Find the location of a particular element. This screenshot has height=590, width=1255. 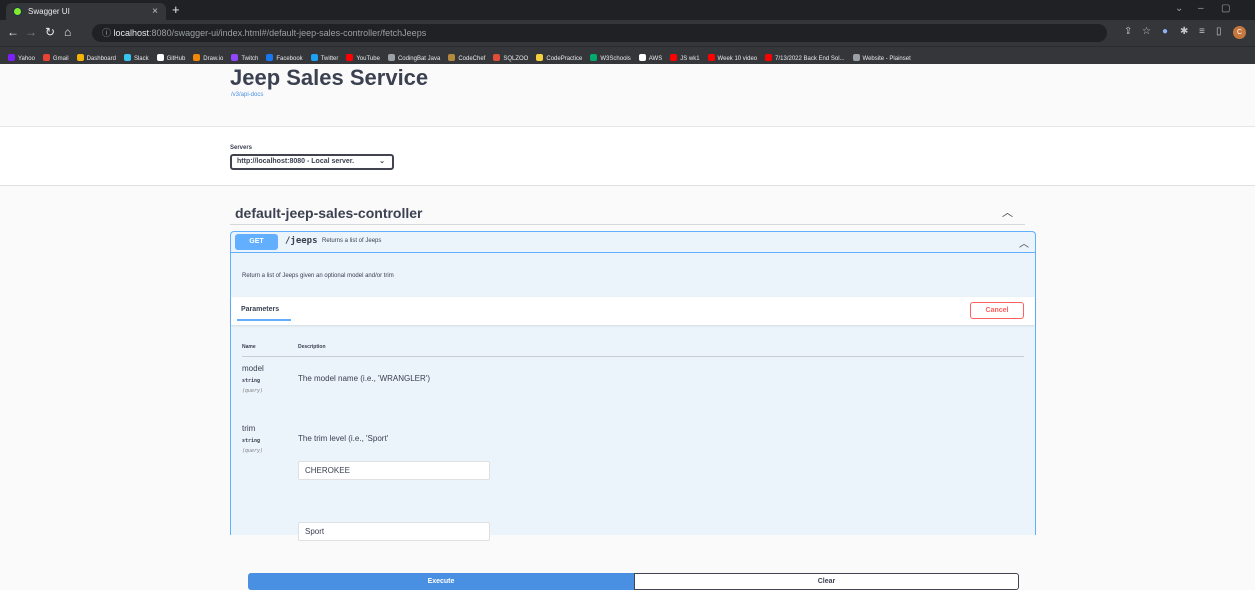

param-in-model: (query) is located at coordinates (253, 391).